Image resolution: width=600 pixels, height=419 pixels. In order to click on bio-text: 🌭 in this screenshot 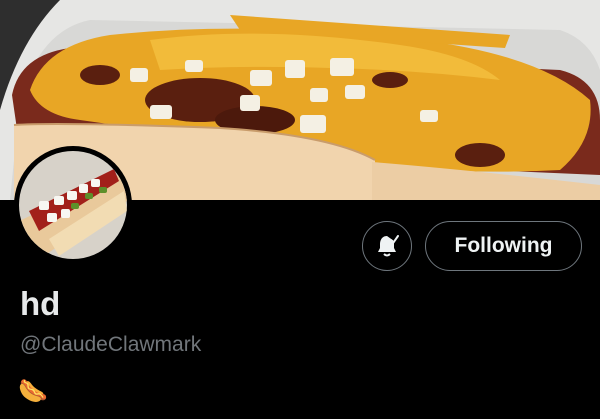, I will do `click(33, 391)`.